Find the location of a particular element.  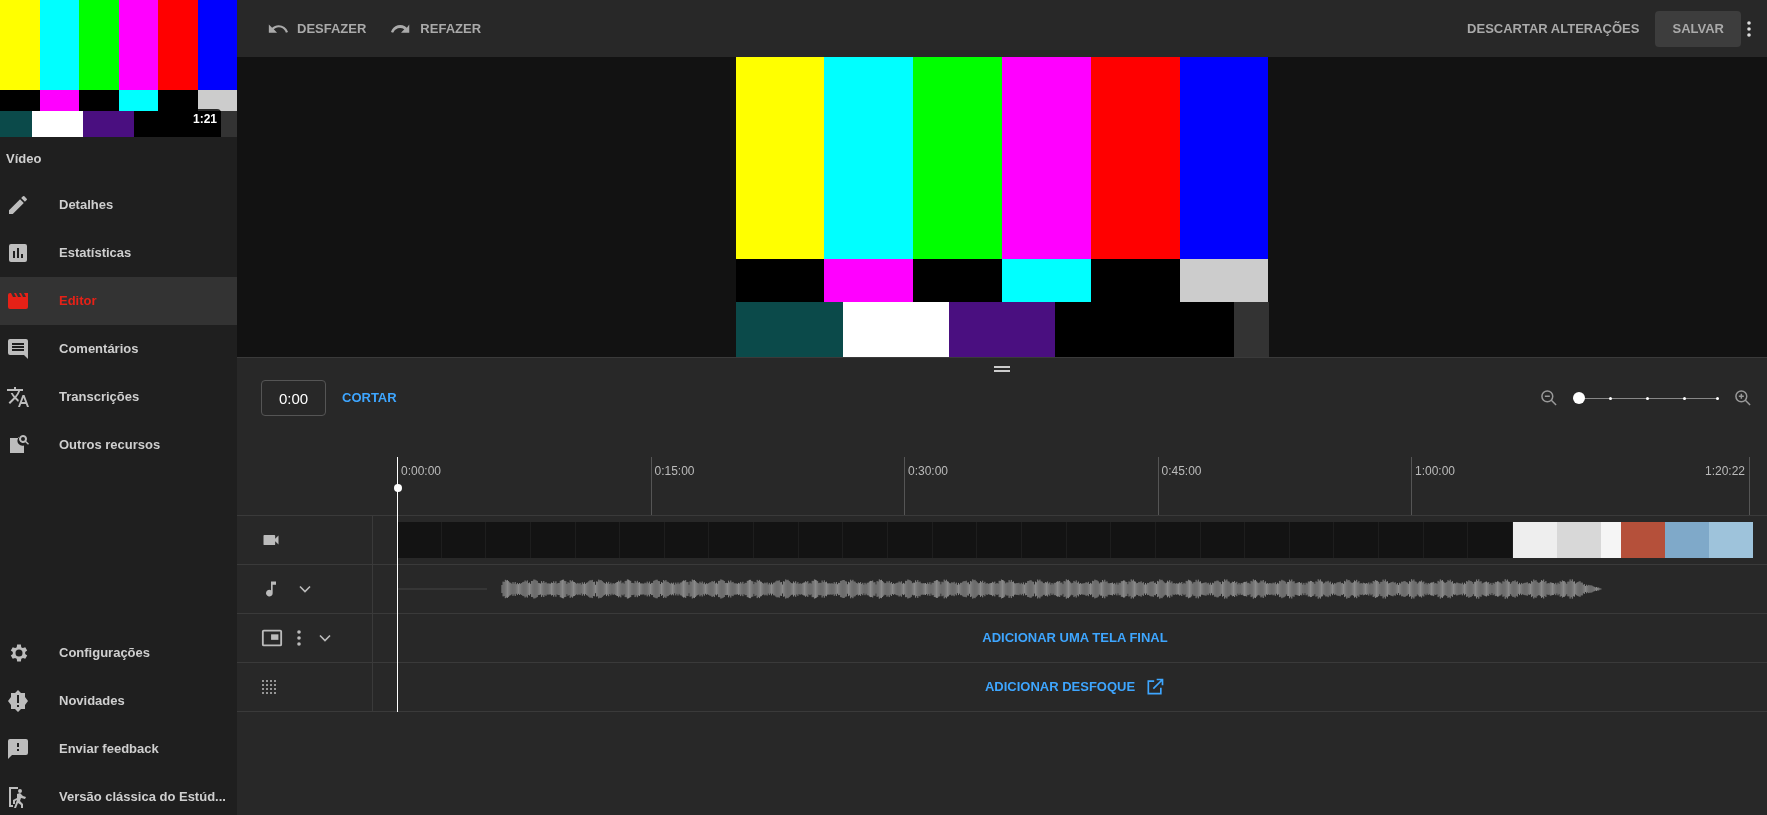

sidebar-item: Estatísticas is located at coordinates (118, 253).